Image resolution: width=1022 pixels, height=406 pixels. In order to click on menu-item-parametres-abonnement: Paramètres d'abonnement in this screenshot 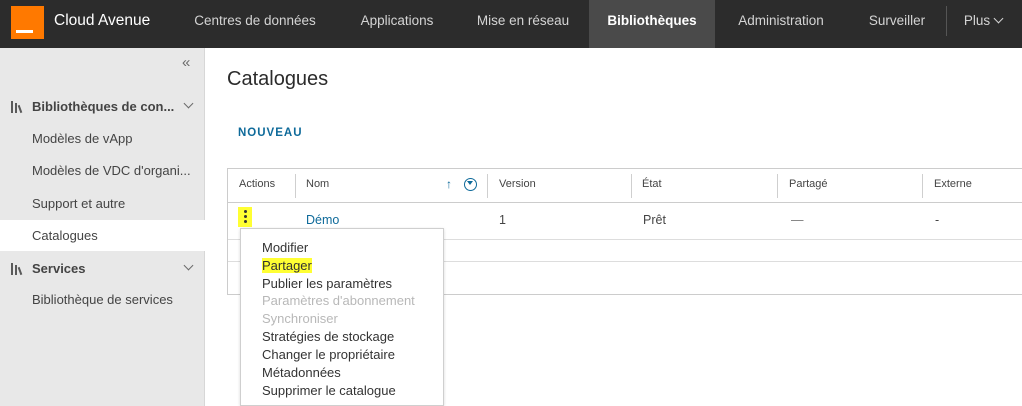, I will do `click(338, 300)`.